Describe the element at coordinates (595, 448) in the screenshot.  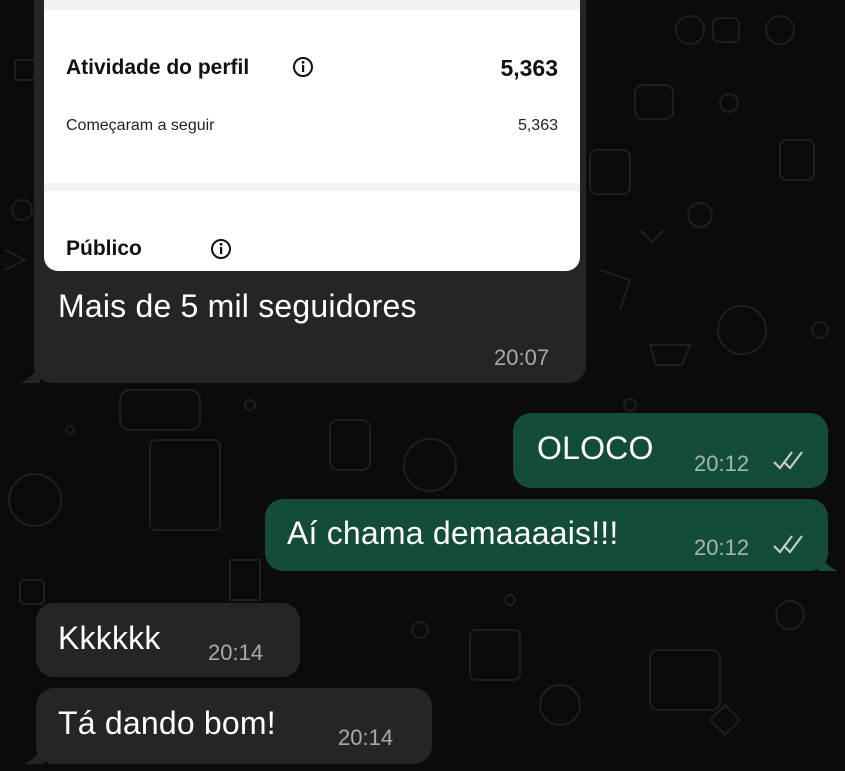
I see `message-text: OLOCO` at that location.